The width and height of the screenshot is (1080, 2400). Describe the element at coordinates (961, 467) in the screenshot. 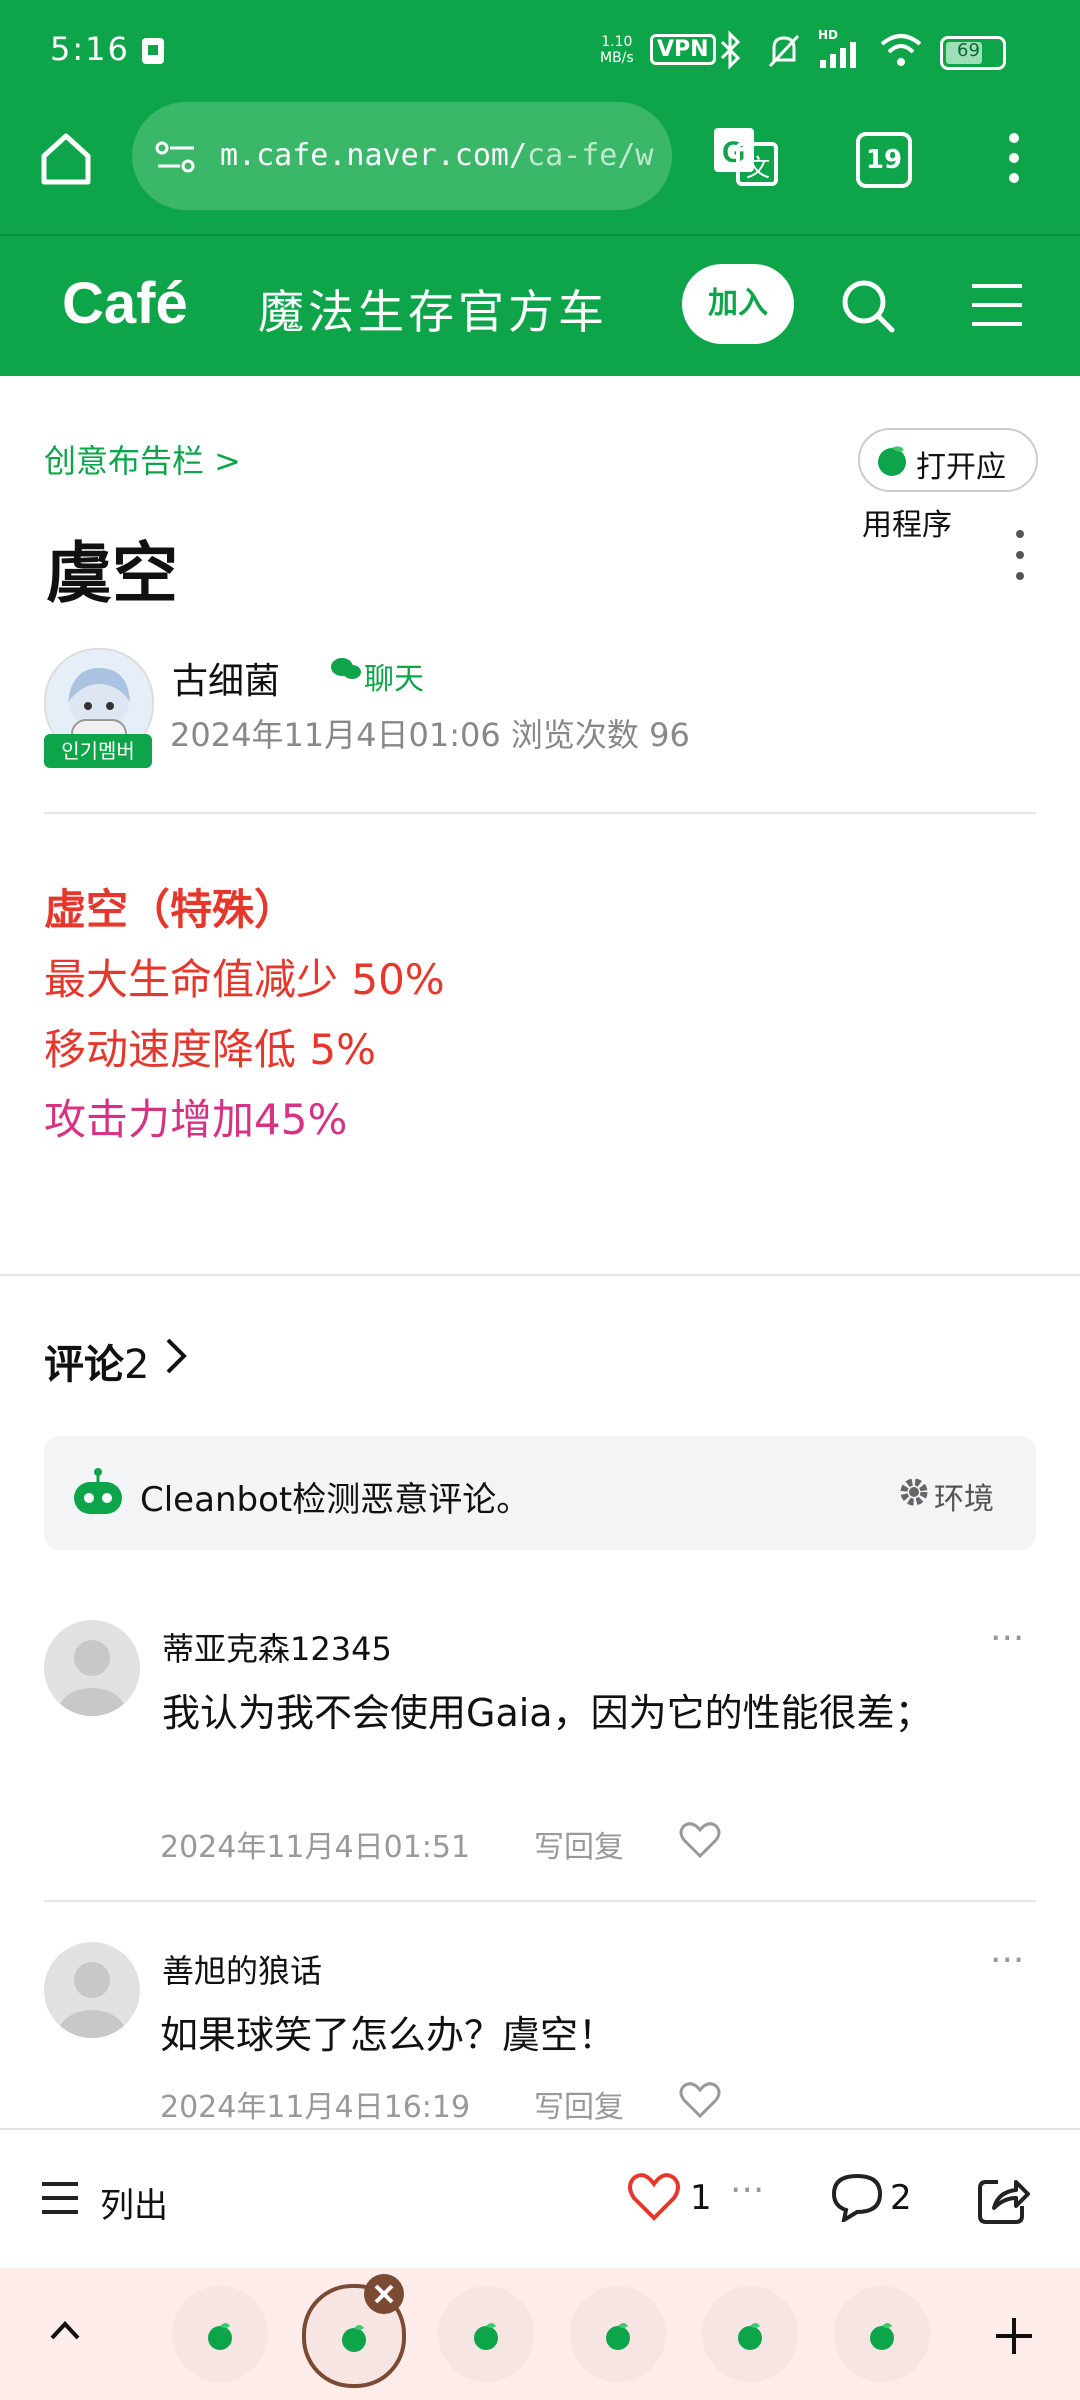

I see `open-app-label: 打开应` at that location.